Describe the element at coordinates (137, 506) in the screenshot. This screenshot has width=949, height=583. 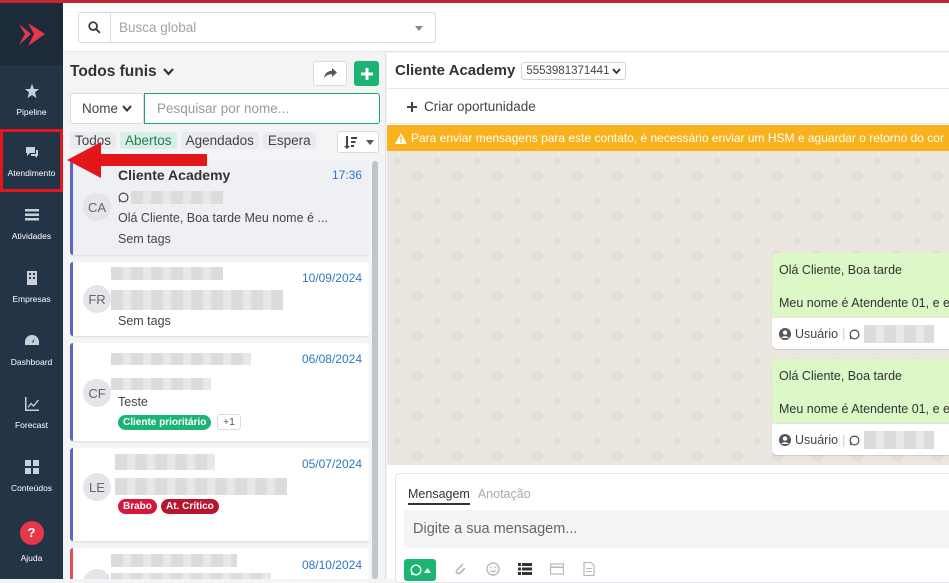
I see `tag-badge: Brabo` at that location.